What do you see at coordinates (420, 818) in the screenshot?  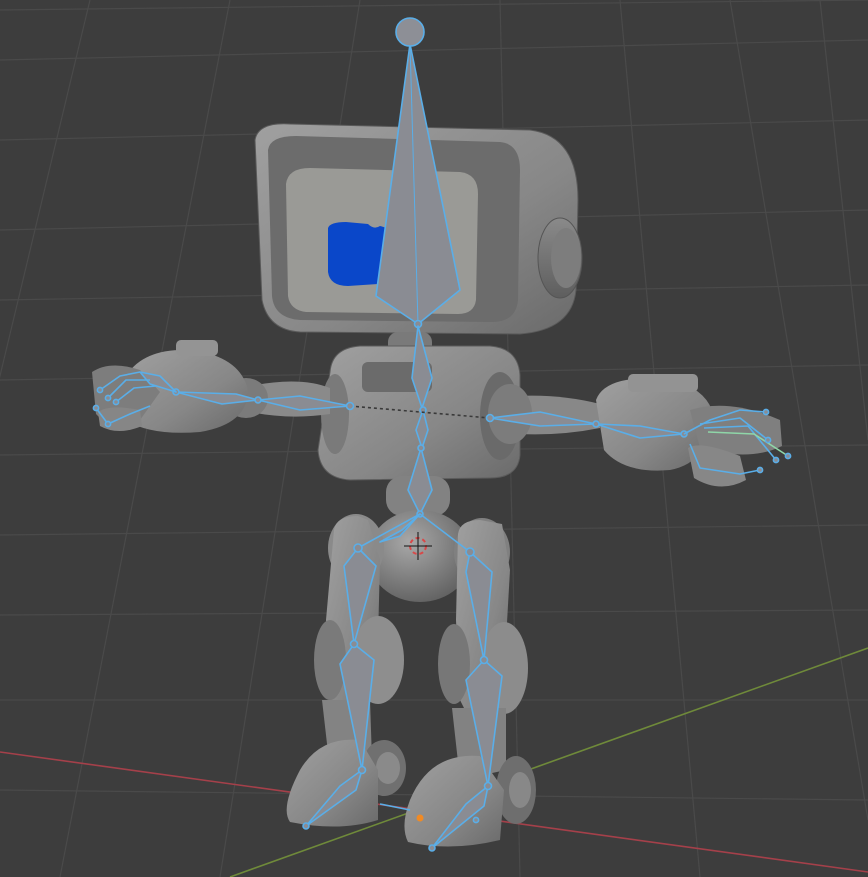 I see `origin-dot-icon` at bounding box center [420, 818].